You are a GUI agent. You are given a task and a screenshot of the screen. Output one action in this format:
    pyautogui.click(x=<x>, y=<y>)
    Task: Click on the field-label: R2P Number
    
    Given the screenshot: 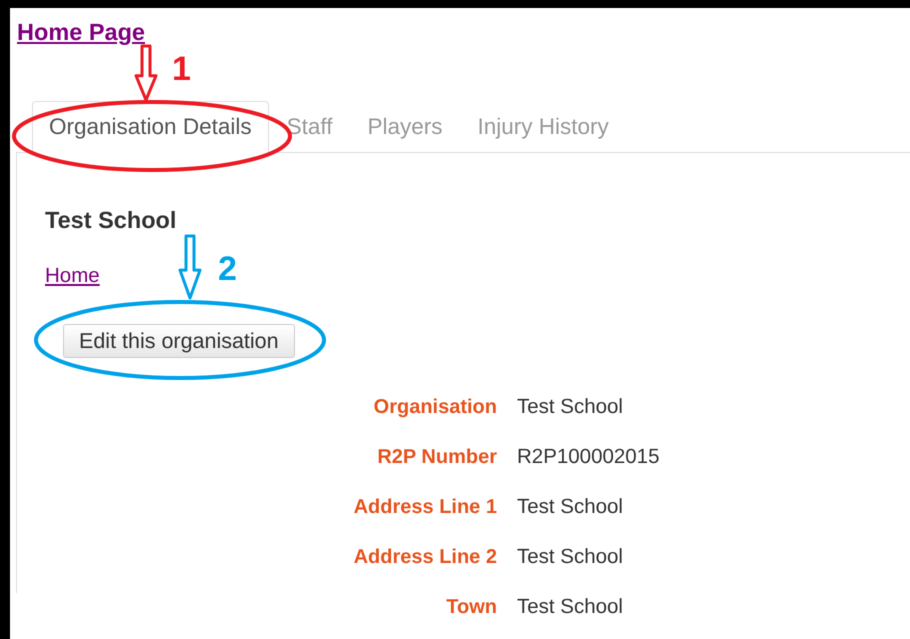 What is the action you would take?
    pyautogui.click(x=436, y=457)
    